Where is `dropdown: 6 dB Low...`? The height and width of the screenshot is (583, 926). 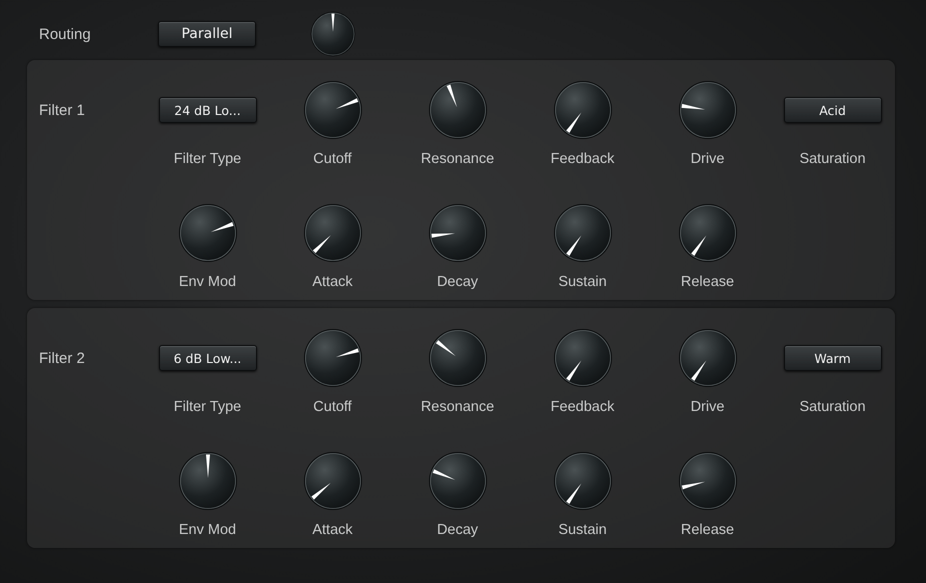
dropdown: 6 dB Low... is located at coordinates (207, 358).